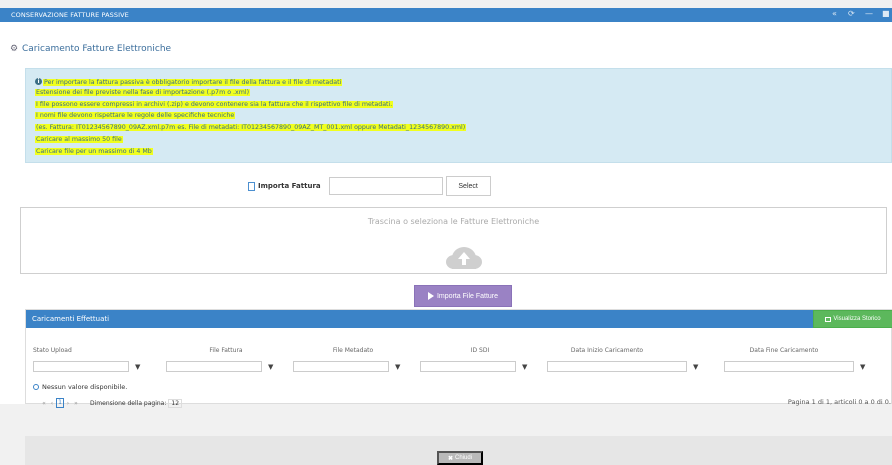 The height and width of the screenshot is (465, 892). Describe the element at coordinates (446, 15) in the screenshot. I see `window-title-bar: CONSERVAZIONE FATTURE PASSIVE « ⟳ — ■` at that location.